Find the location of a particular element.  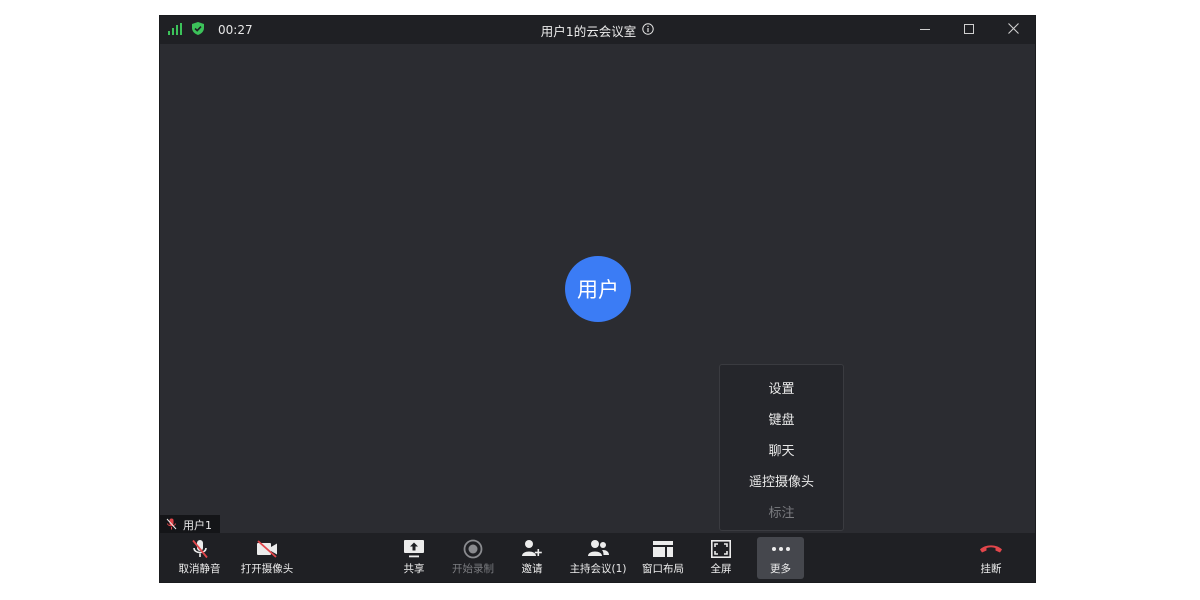

menu-item-chat: 聊天 is located at coordinates (781, 449).